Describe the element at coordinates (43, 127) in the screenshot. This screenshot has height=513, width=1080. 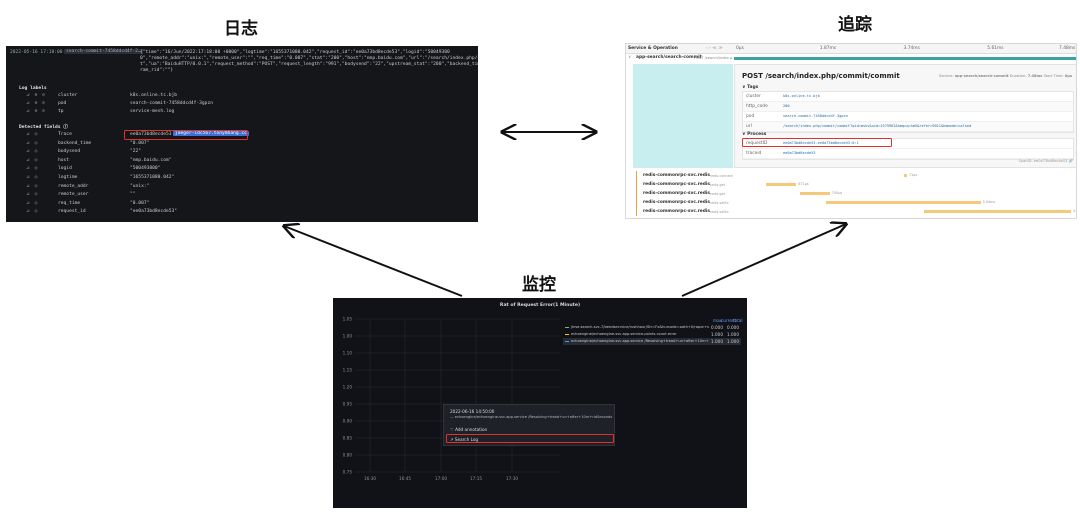
I see `detected-fields-header: Detected fields ⓘ` at that location.